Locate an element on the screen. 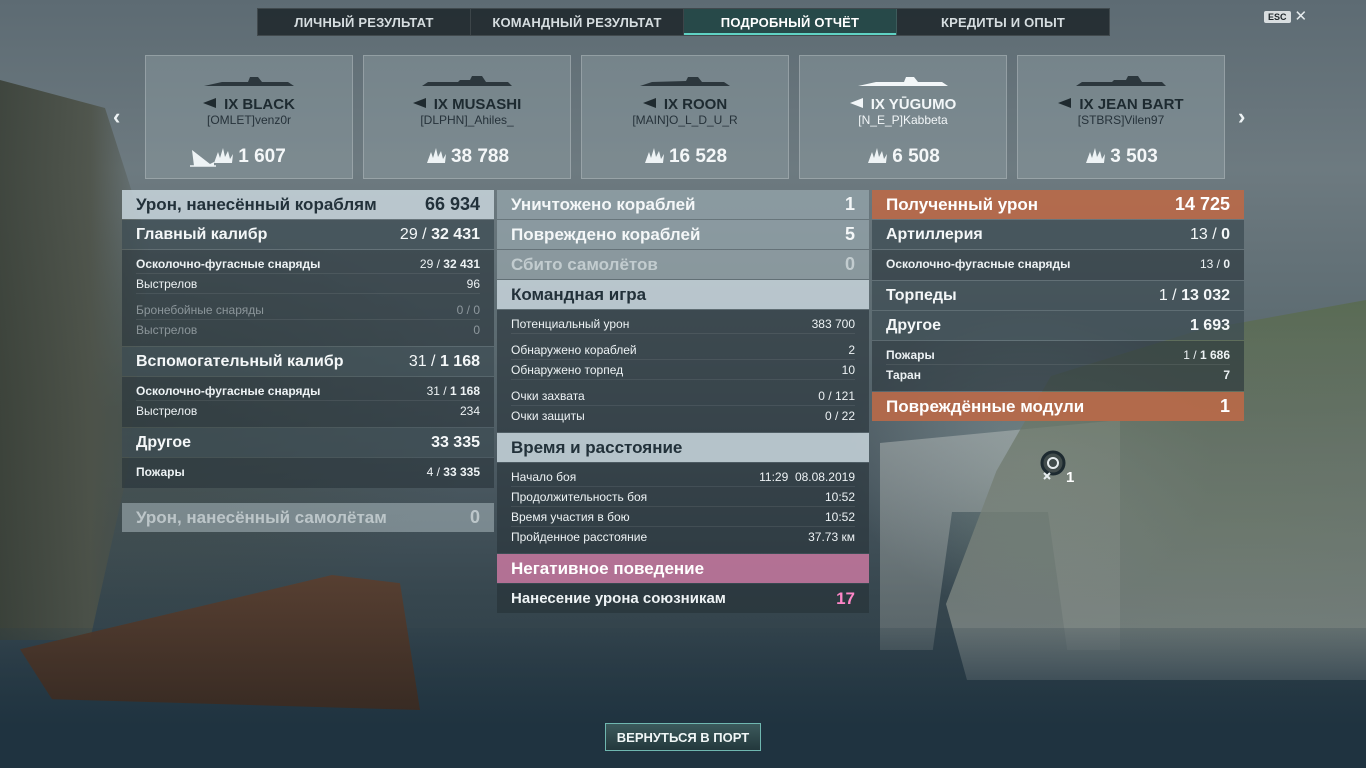 The image size is (1366, 768). ship-name: IX JEAN BART is located at coordinates (1131, 104).